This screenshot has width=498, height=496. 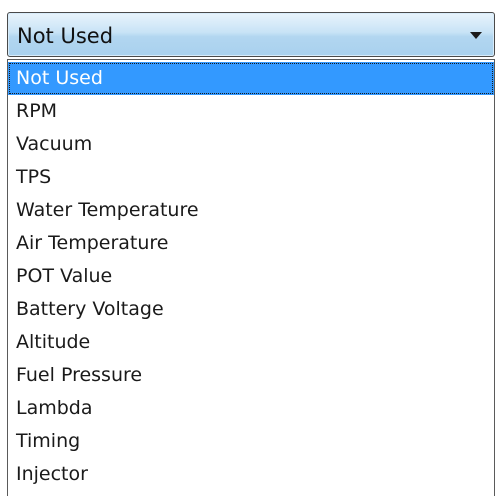 What do you see at coordinates (251, 342) in the screenshot?
I see `option-altitude: Altitude` at bounding box center [251, 342].